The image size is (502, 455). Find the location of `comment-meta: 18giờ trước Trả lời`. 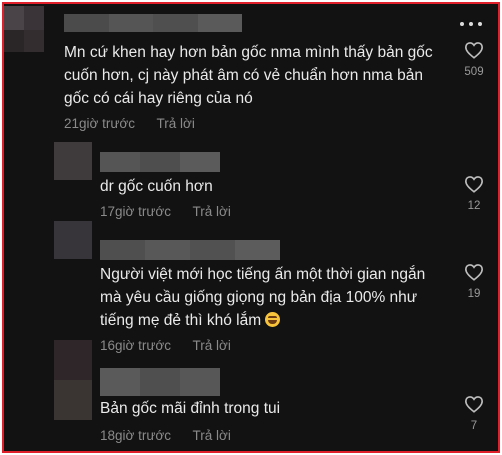

comment-meta: 18giờ trước Trả lời is located at coordinates (165, 435).